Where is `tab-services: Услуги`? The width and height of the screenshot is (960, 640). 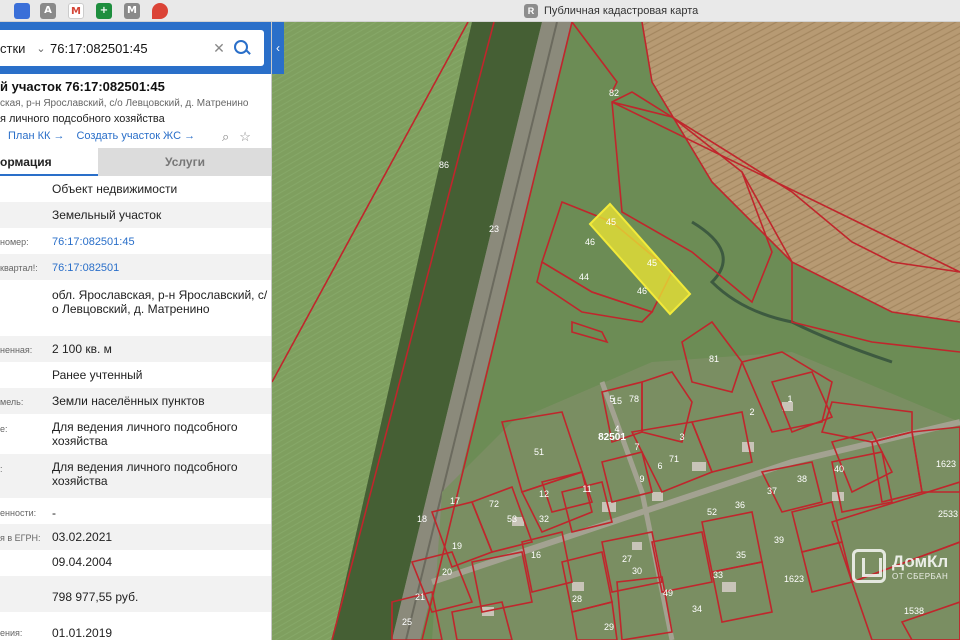
tab-services: Услуги is located at coordinates (184, 162).